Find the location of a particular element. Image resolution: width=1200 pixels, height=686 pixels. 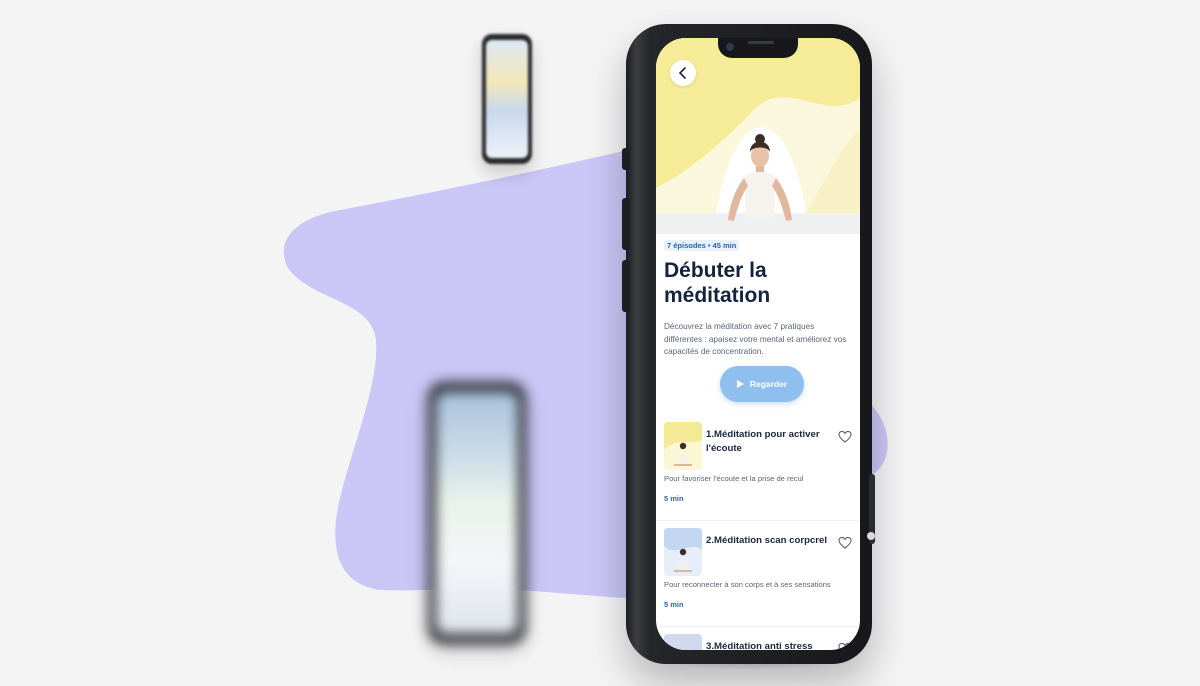

episode-title: 1.Méditation pour activer l'écoute is located at coordinates (763, 441).